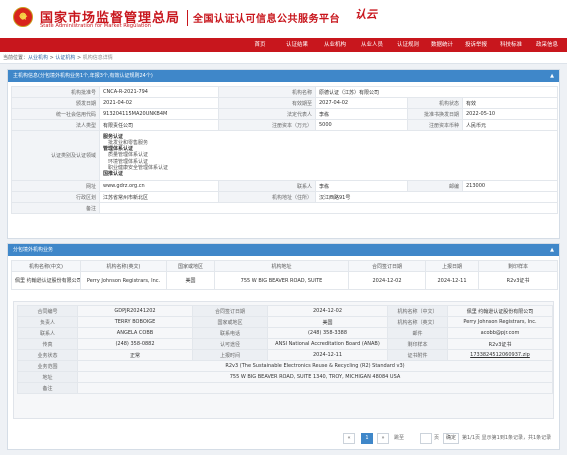  What do you see at coordinates (283, 58) in the screenshot?
I see `breadcrumb: 当前位置：从业机构 > 认证机构 > 机构信息详情` at bounding box center [283, 58].